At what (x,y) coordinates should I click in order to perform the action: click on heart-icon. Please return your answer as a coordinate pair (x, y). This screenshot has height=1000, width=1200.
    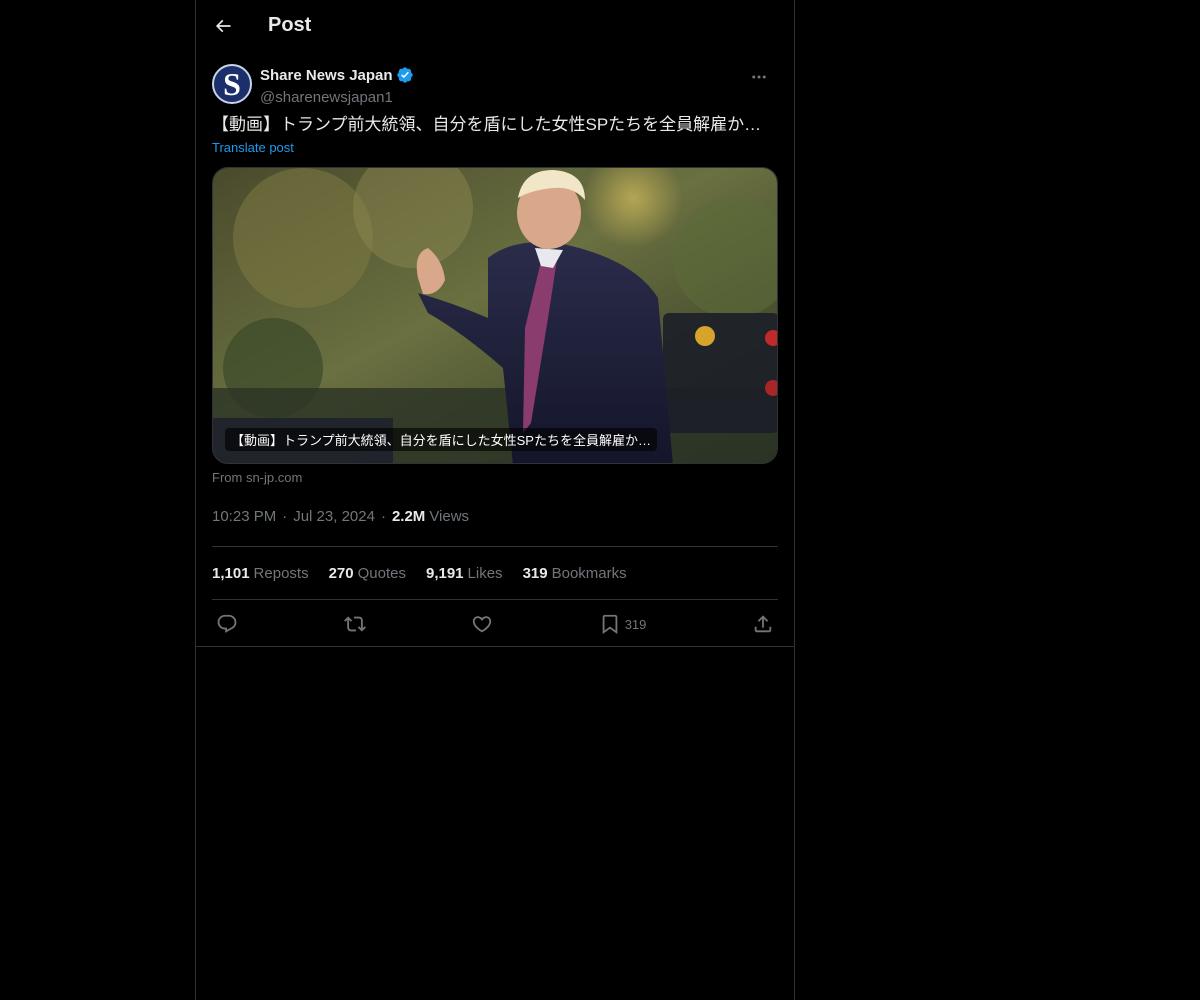
    Looking at the image, I should click on (482, 624).